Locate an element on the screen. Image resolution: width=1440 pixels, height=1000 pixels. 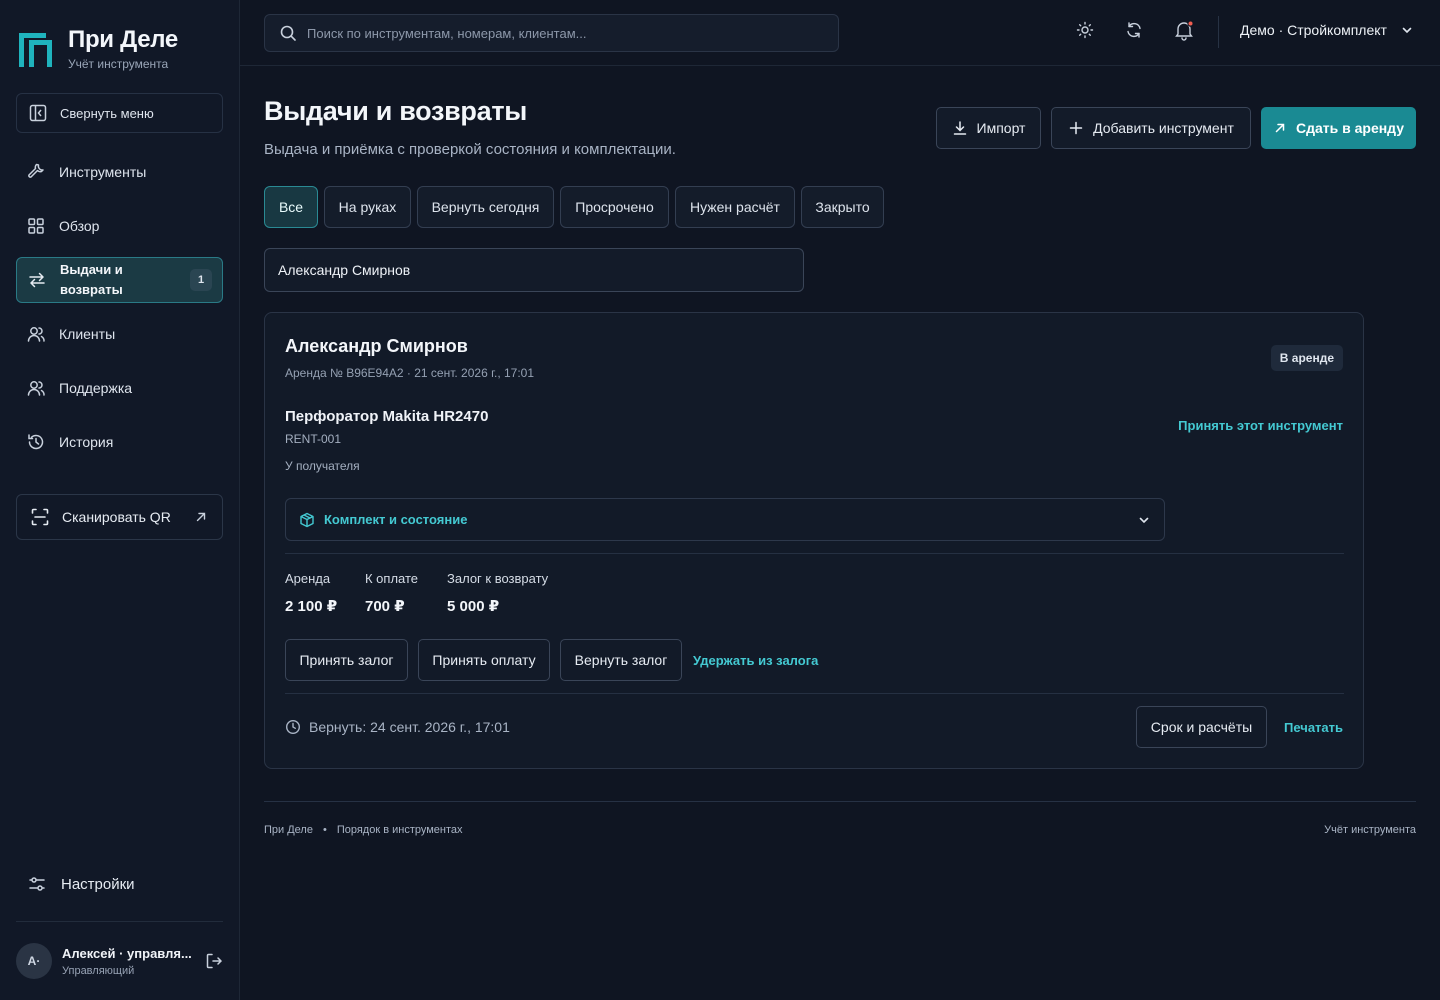
amount-value: 5 000 ₽ is located at coordinates (473, 606).